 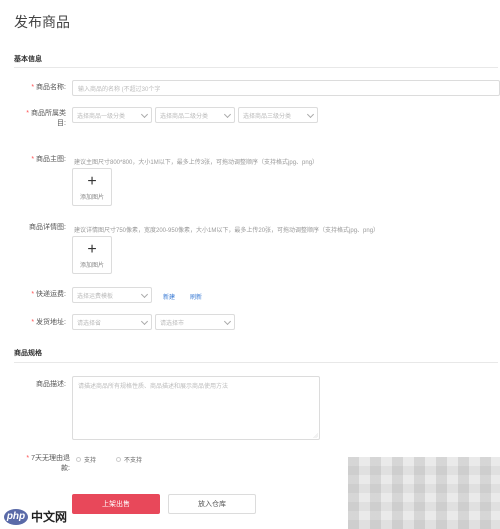 What do you see at coordinates (195, 322) in the screenshot?
I see `city-select: 请选择市` at bounding box center [195, 322].